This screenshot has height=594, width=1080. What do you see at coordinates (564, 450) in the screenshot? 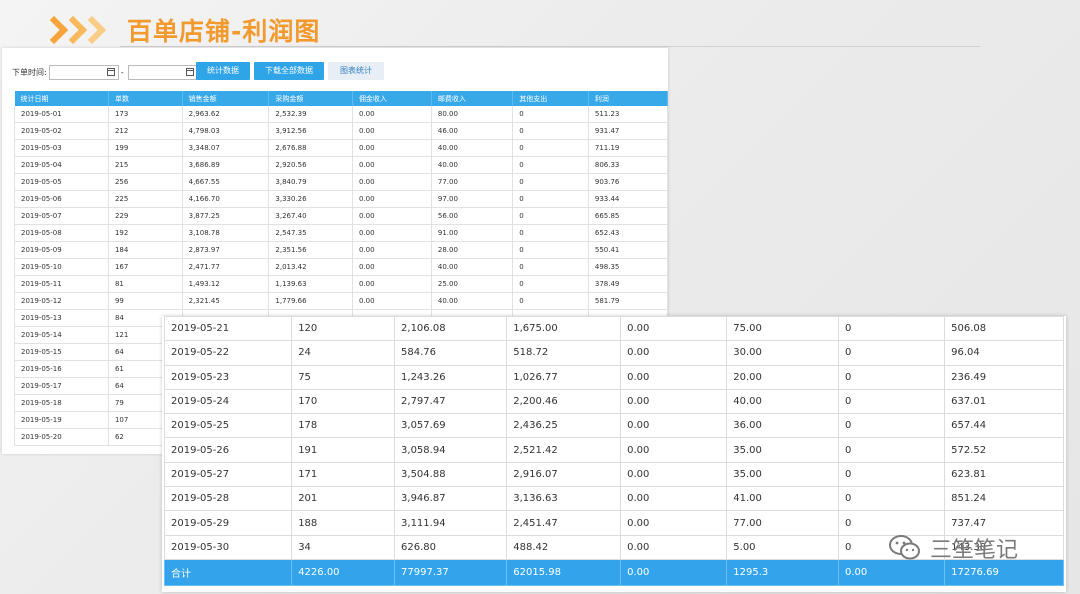
I see `table-cell: 2,521.42` at bounding box center [564, 450].